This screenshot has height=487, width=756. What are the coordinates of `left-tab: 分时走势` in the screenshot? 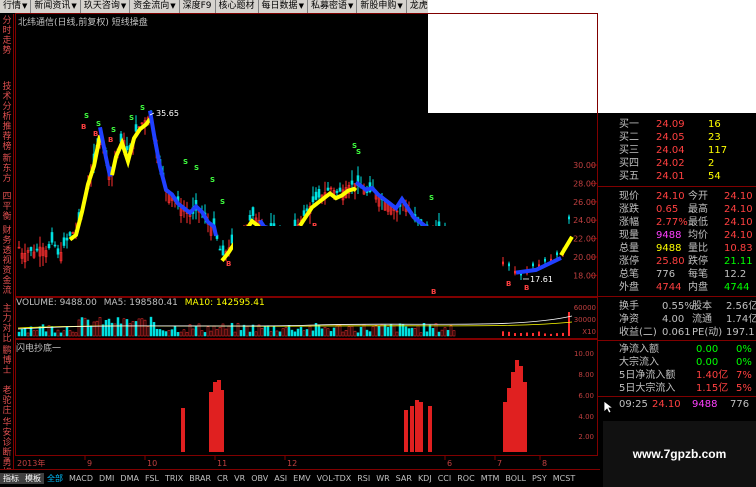 It's located at (7, 36).